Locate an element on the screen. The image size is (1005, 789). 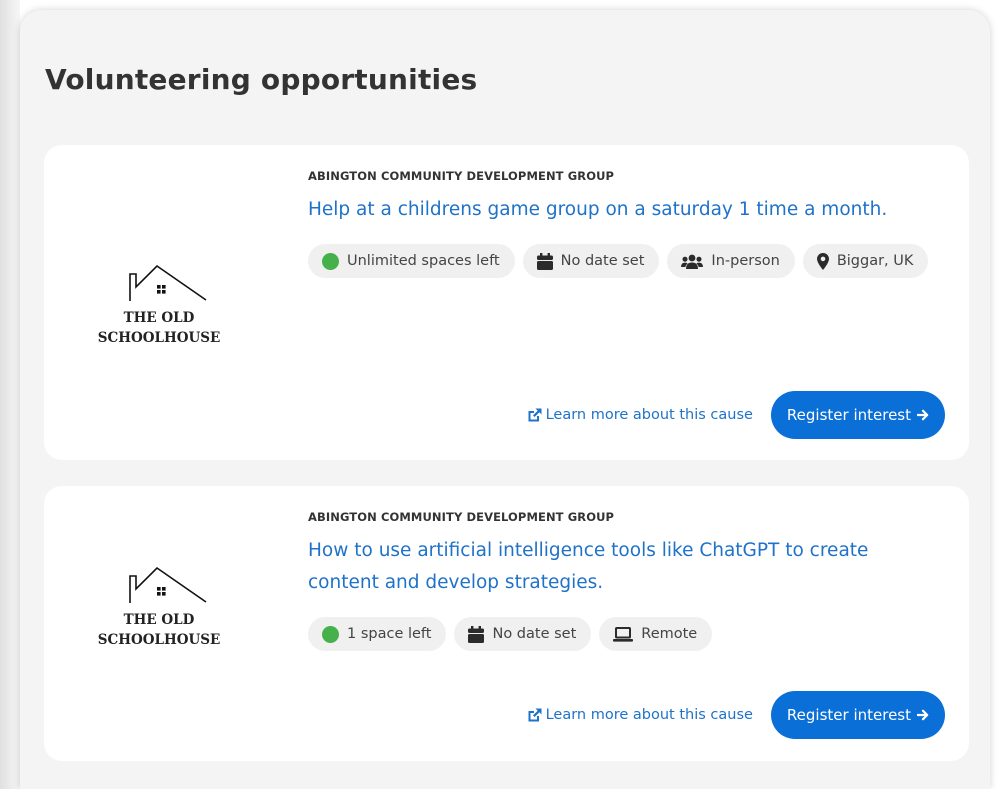
left-edge-shadow is located at coordinates (10, 394).